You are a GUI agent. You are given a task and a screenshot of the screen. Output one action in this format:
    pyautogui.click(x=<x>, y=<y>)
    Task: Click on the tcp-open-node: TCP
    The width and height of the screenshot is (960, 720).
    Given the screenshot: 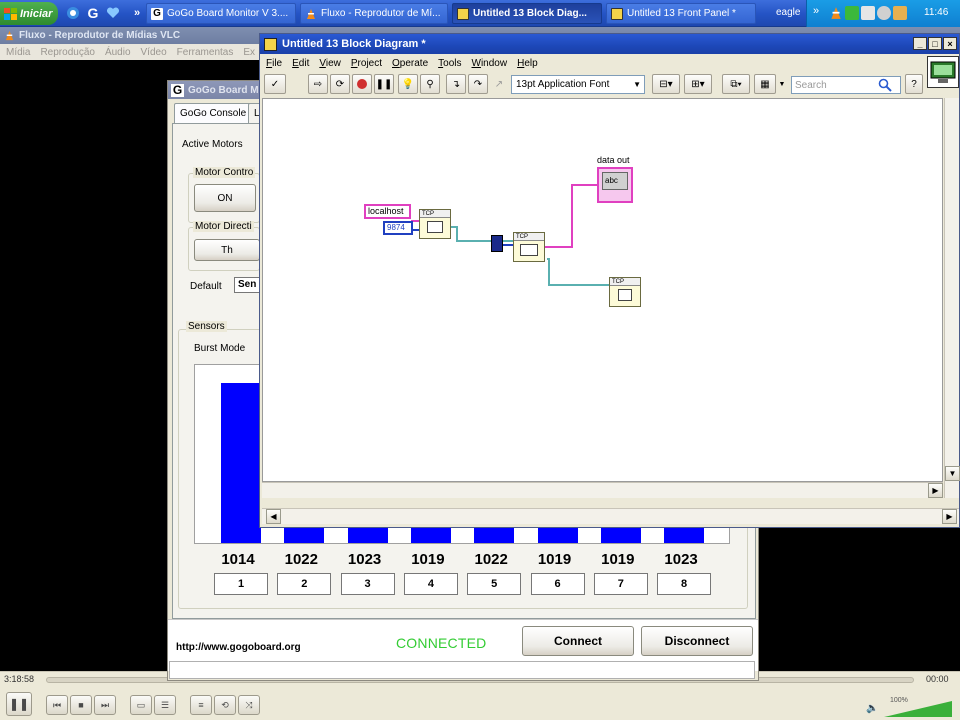 What is the action you would take?
    pyautogui.click(x=435, y=224)
    